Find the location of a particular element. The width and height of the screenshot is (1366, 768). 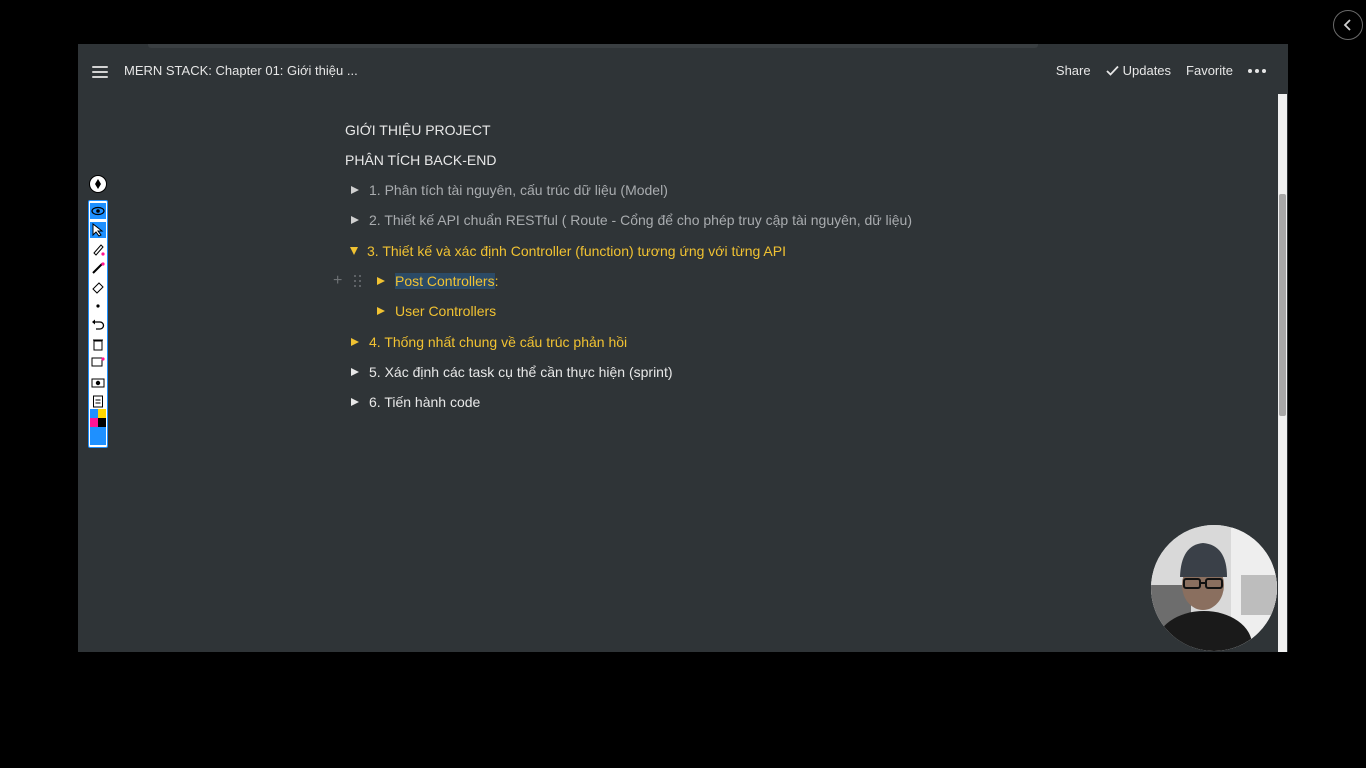

camera-icon is located at coordinates (98, 382).